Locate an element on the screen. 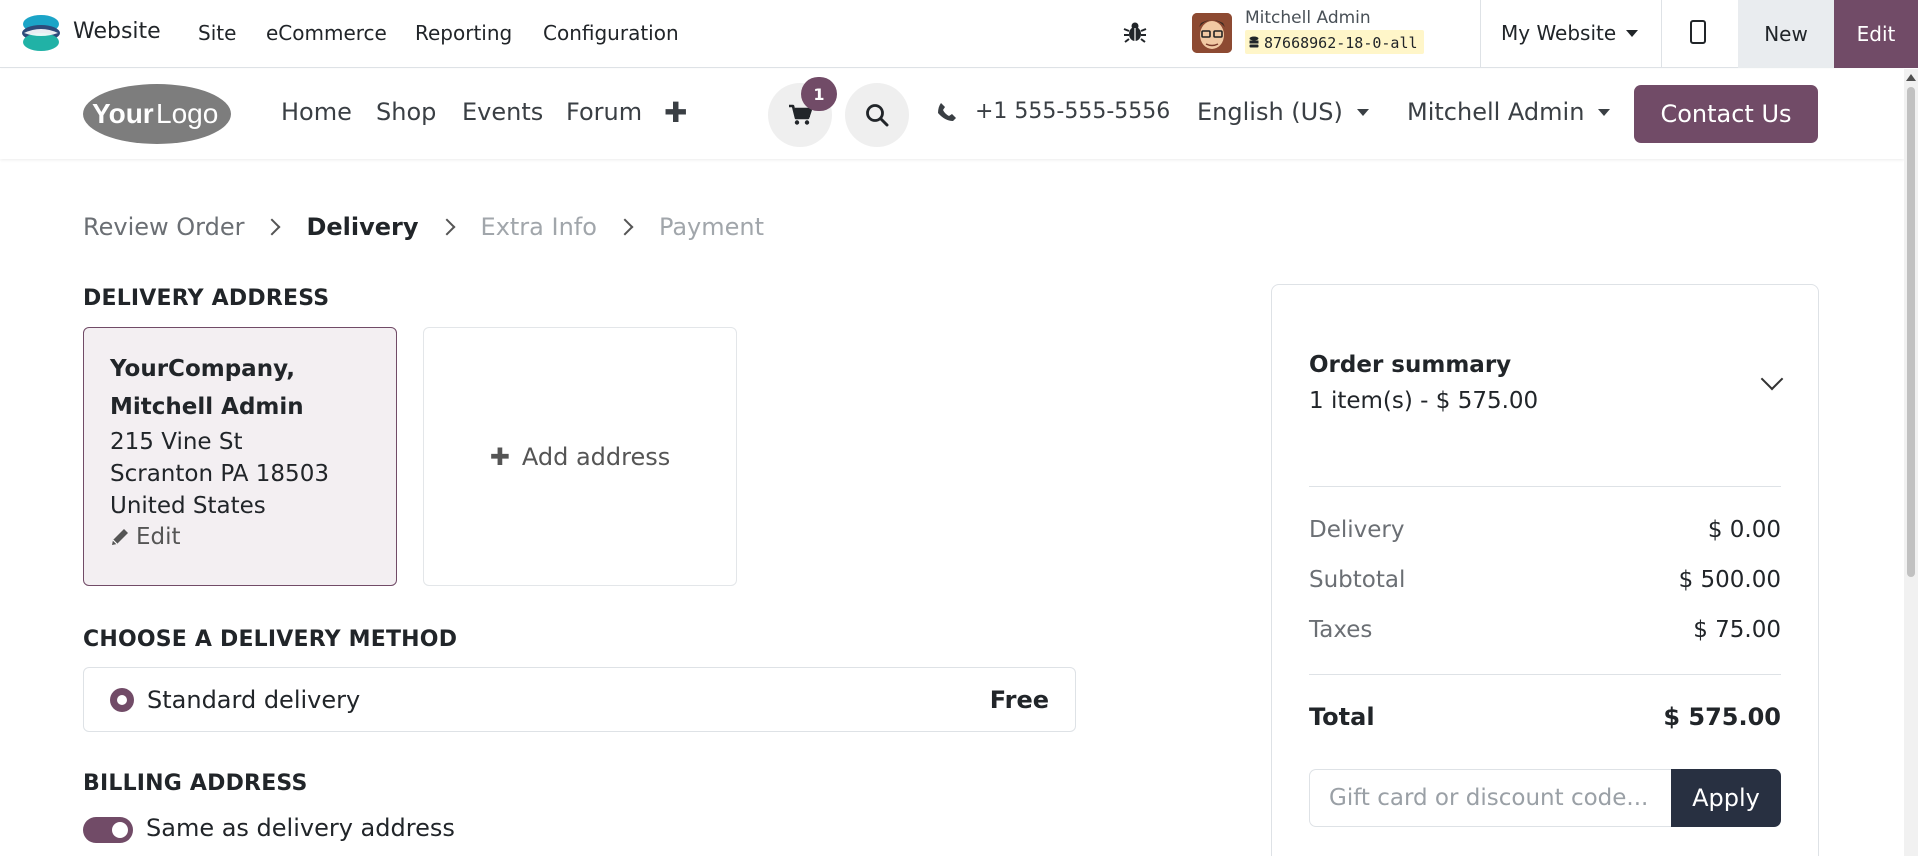 Image resolution: width=1918 pixels, height=856 pixels. language-selector: English (US) is located at coordinates (1283, 112).